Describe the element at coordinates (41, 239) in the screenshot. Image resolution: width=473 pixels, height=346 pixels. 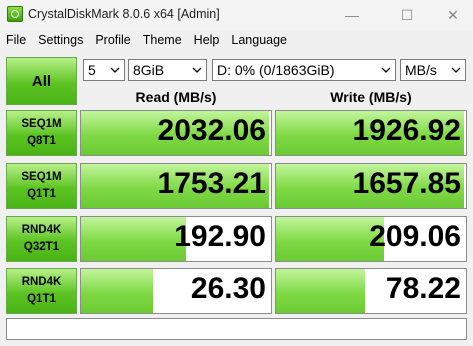
I see `test-button-rnd4k-q32t1: RND4K Q32T1` at that location.